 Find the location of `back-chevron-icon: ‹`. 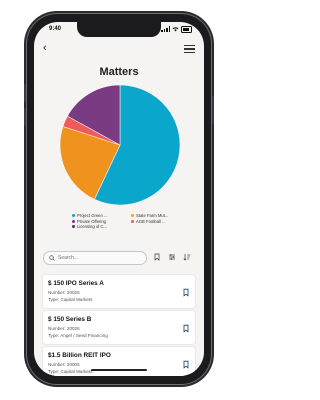

back-chevron-icon: ‹ is located at coordinates (45, 48).